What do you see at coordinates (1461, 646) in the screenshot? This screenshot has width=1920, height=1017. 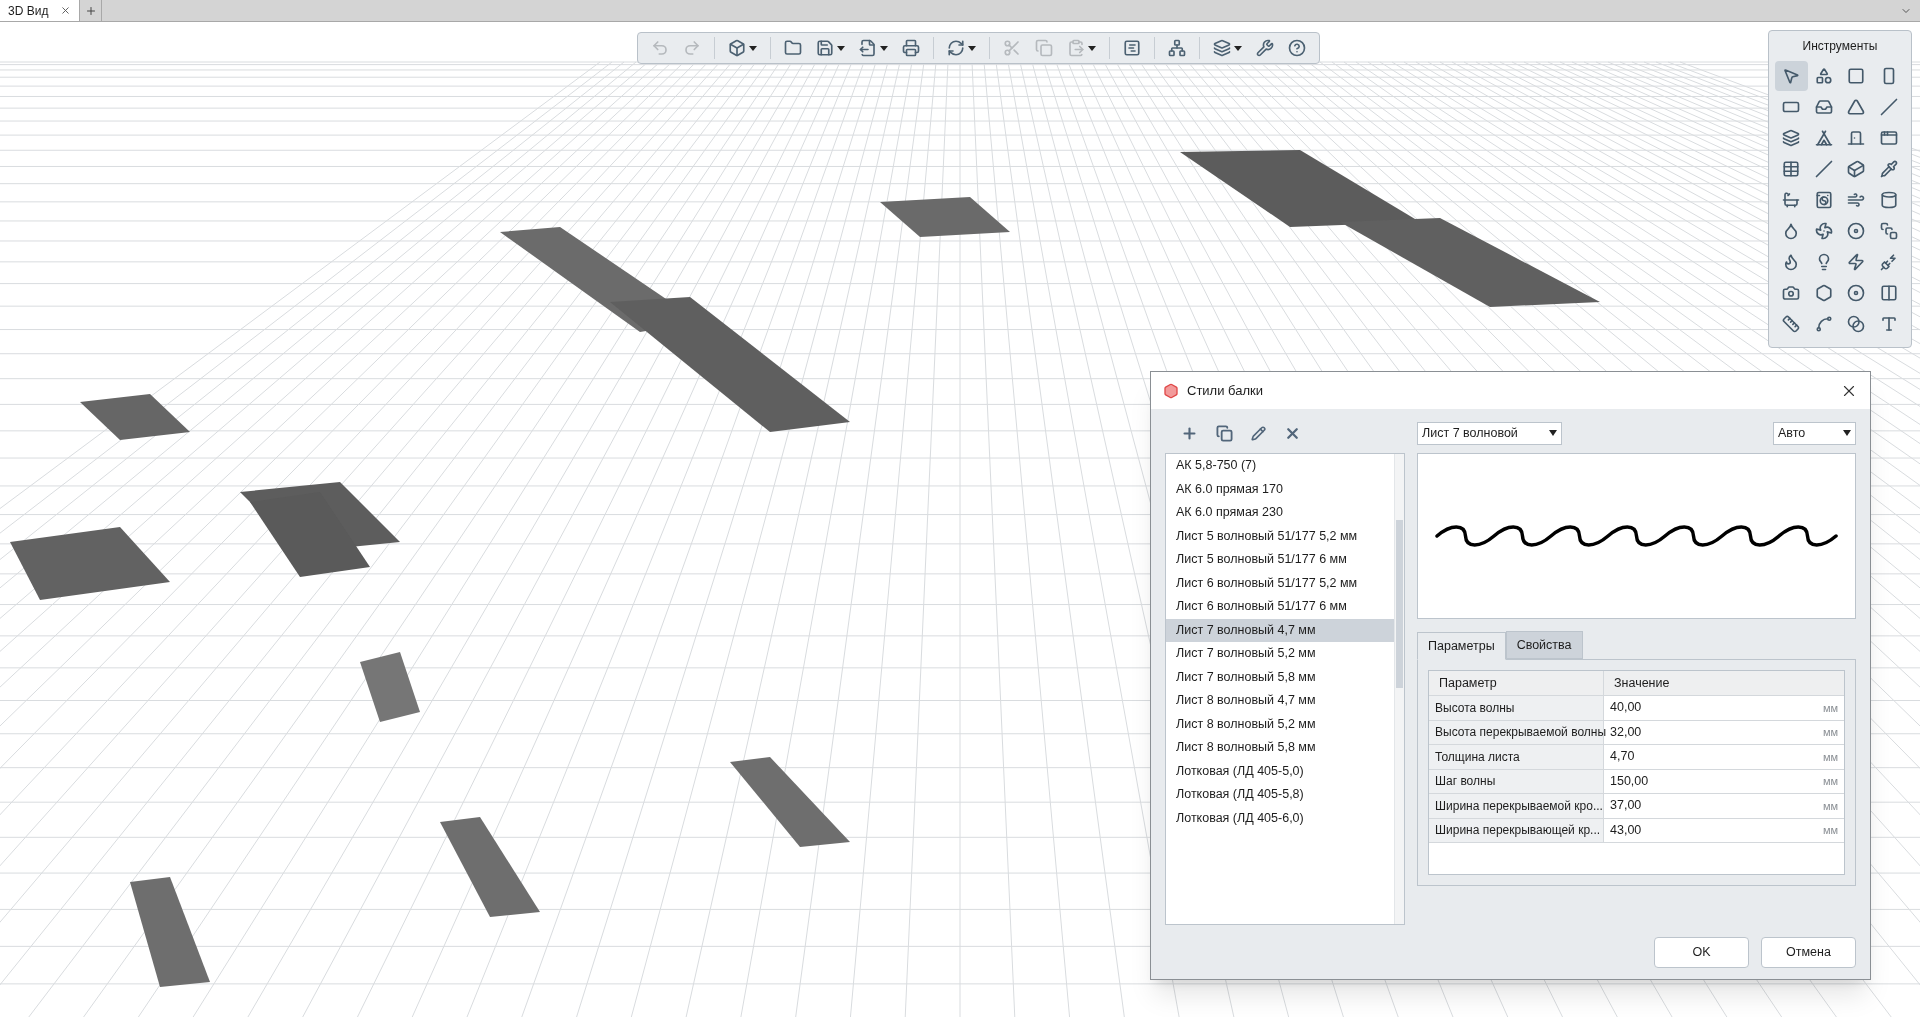 I see `panel-tab: Параметры` at bounding box center [1461, 646].